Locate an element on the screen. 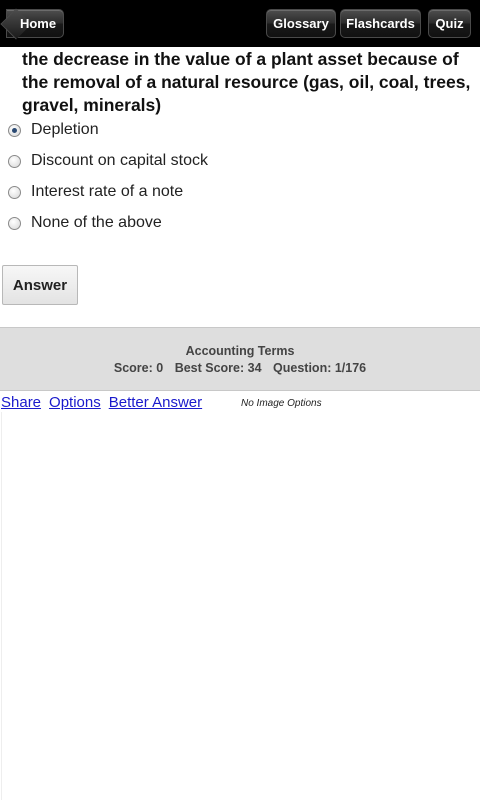 Image resolution: width=480 pixels, height=800 pixels. option-none-of-the-above: None of the above is located at coordinates (85, 223).